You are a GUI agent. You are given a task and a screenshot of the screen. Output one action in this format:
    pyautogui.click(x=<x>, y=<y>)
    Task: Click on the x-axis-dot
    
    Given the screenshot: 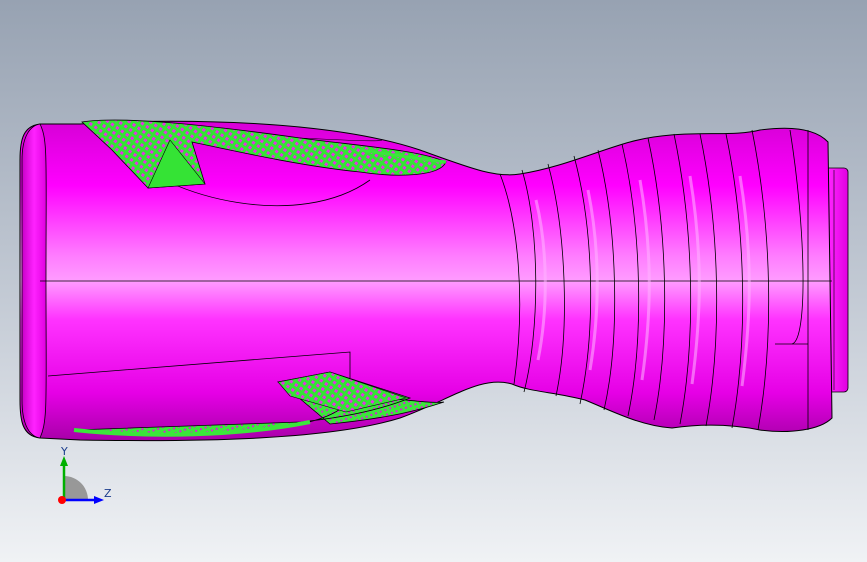 What is the action you would take?
    pyautogui.click(x=62, y=500)
    